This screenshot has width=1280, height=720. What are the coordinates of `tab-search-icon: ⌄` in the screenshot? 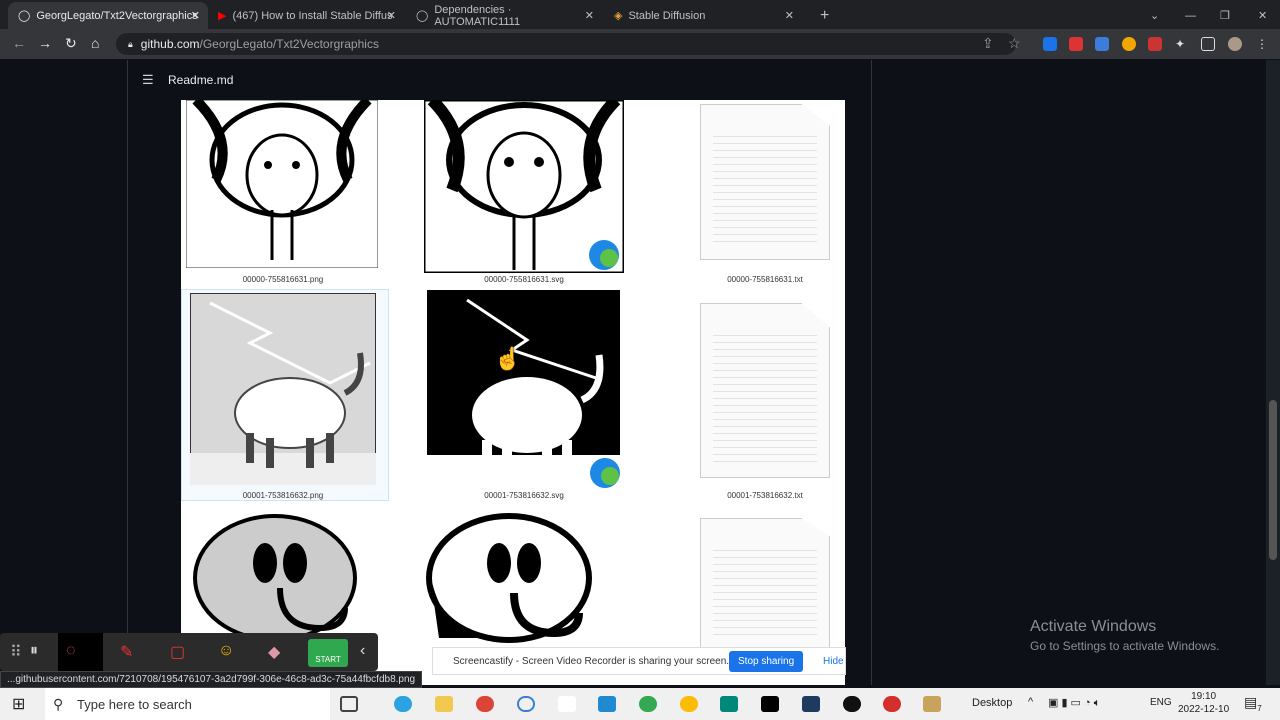 It's located at (1154, 15).